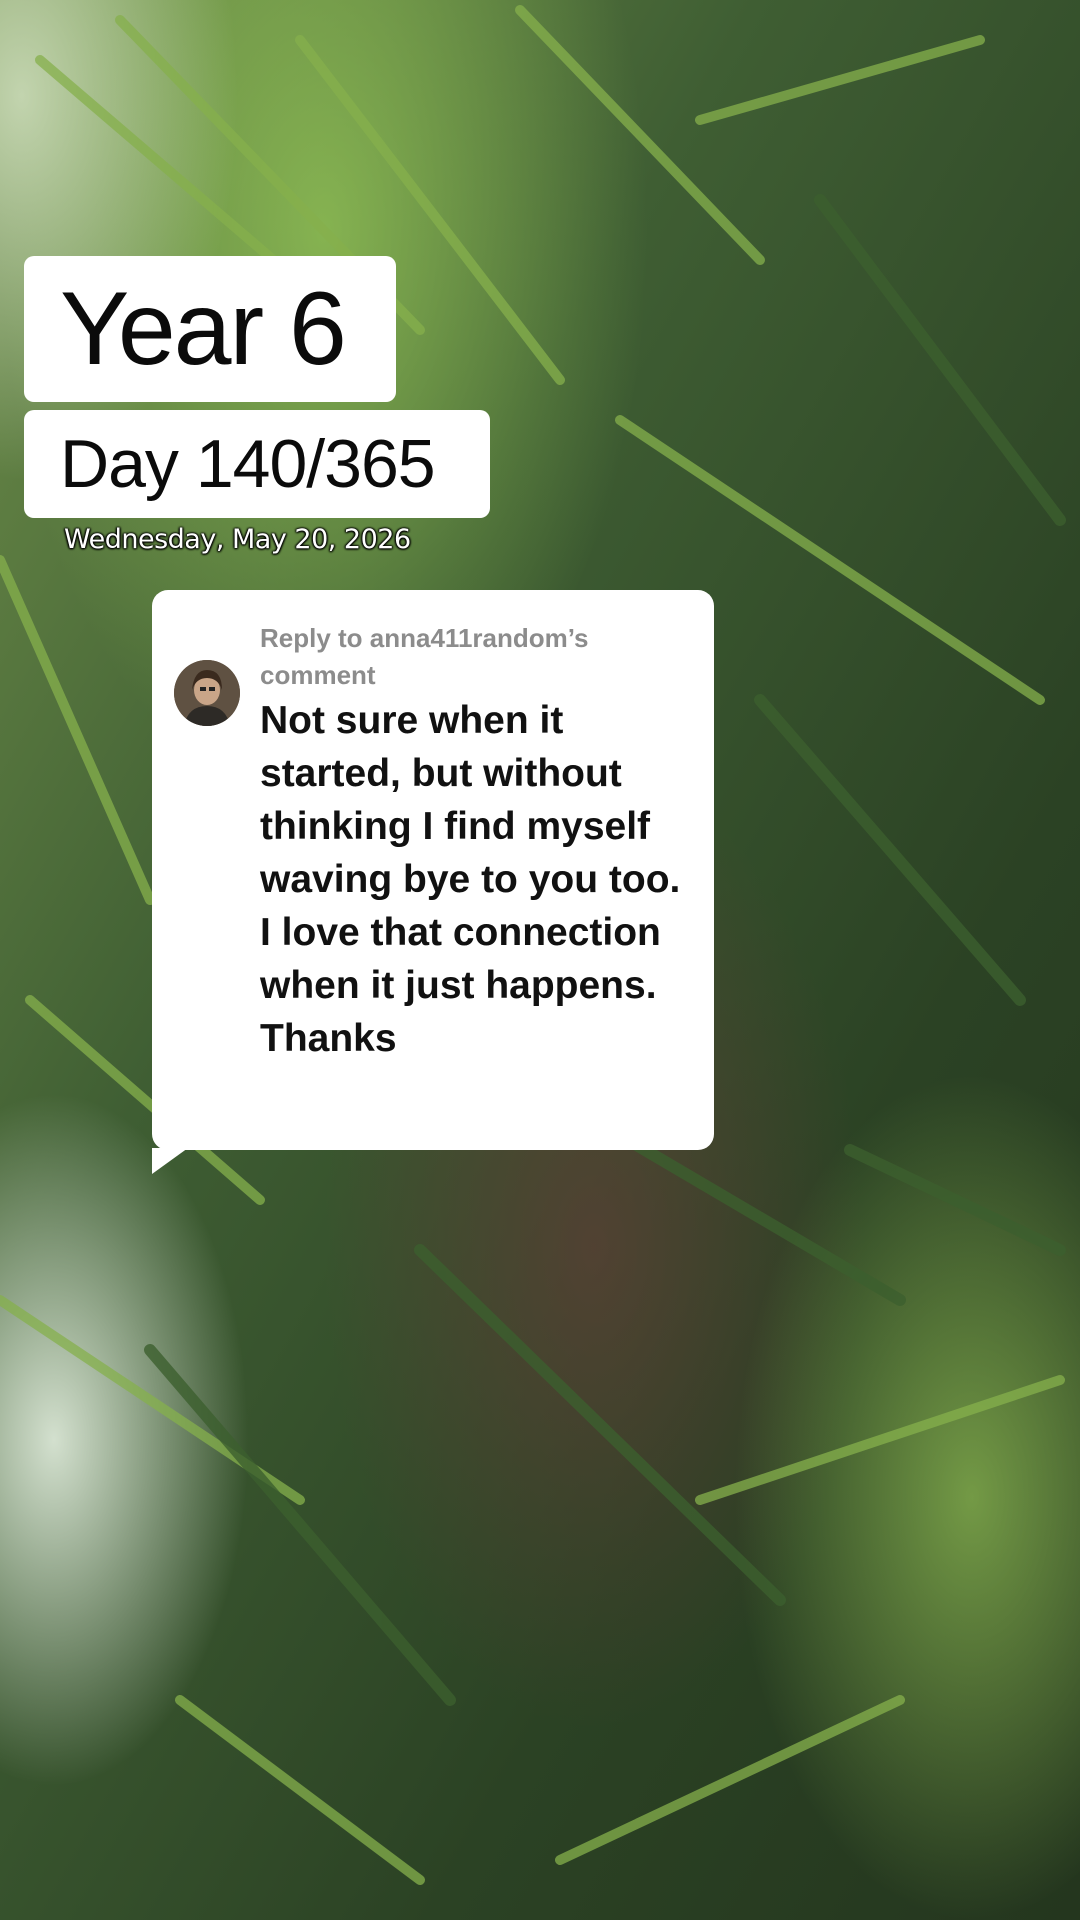 This screenshot has height=1920, width=1080. I want to click on year-label: Year 6, so click(210, 329).